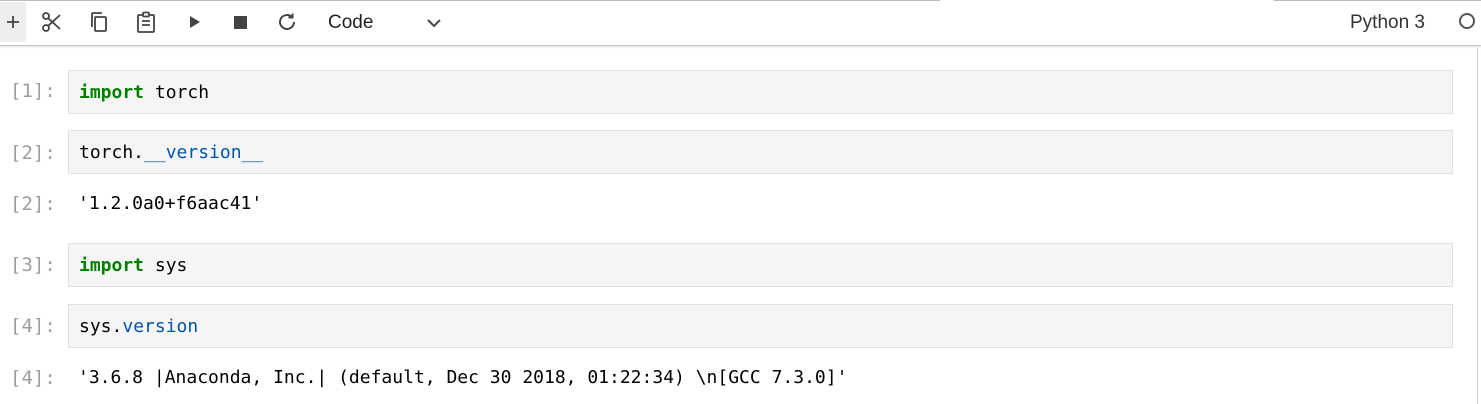  What do you see at coordinates (112, 152) in the screenshot?
I see `code-text: torch.` at bounding box center [112, 152].